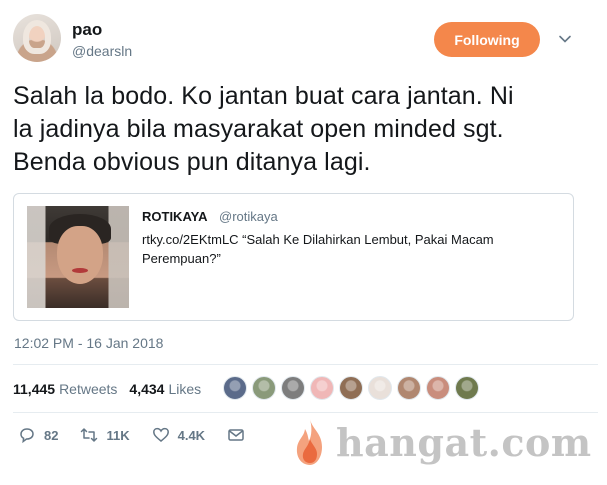  I want to click on tweet-timestamp: 12:02 PM - 16 Jan 2018, so click(88, 343).